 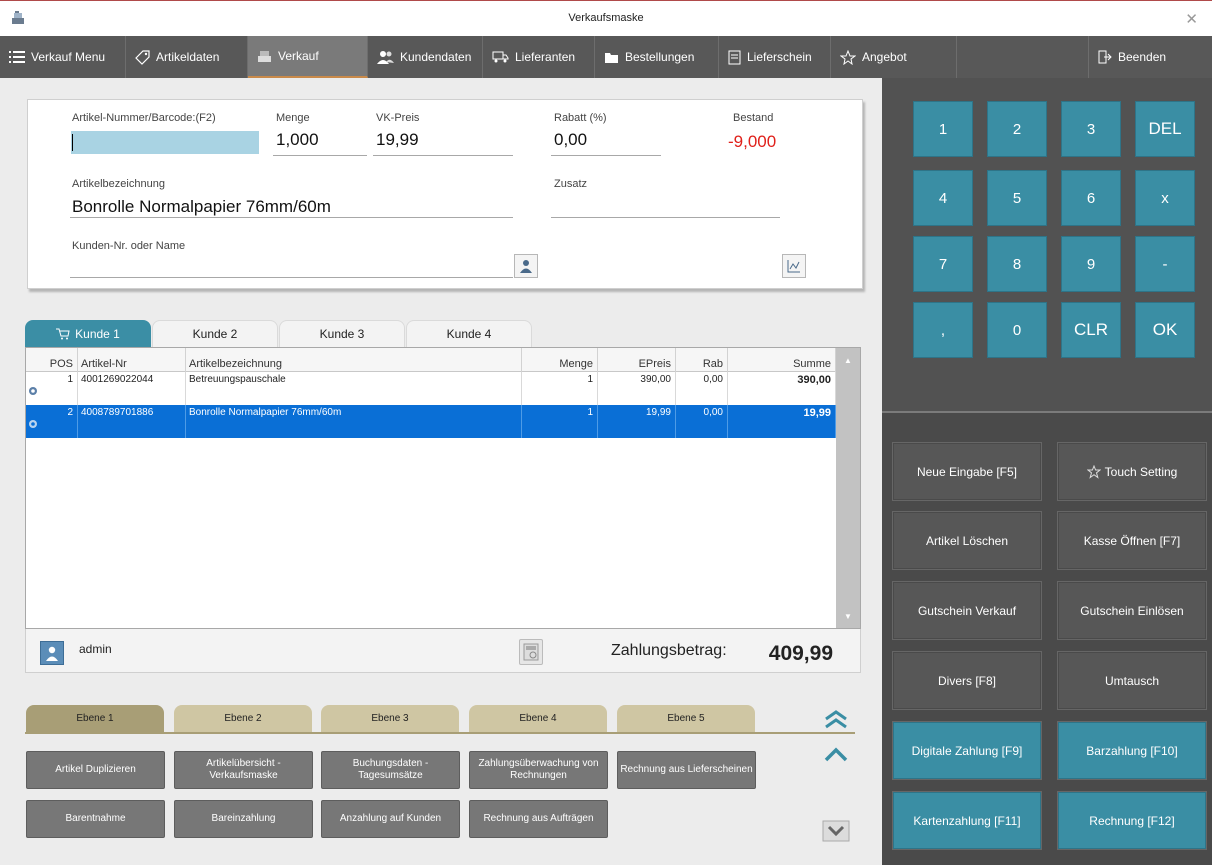 What do you see at coordinates (390, 819) in the screenshot?
I see `anzahlung-auf-kunden-button: Anzahlung auf Kunden` at bounding box center [390, 819].